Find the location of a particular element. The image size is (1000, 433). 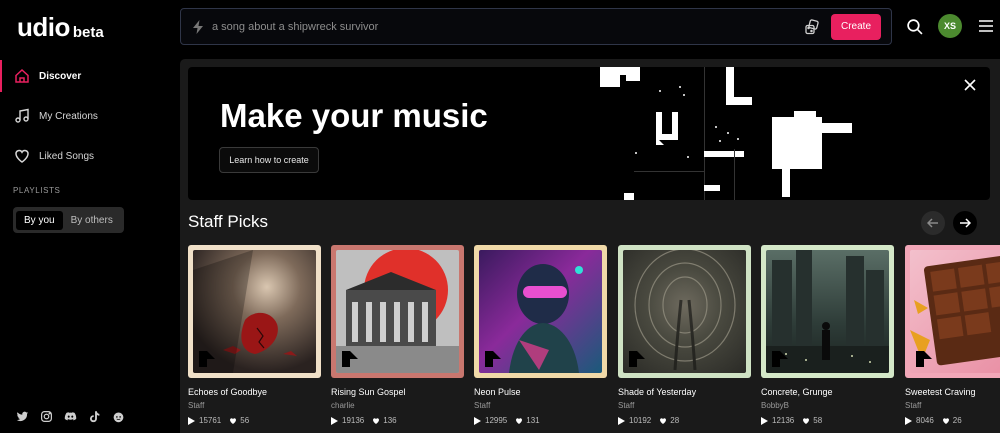

arrow-right-icon is located at coordinates (965, 223).